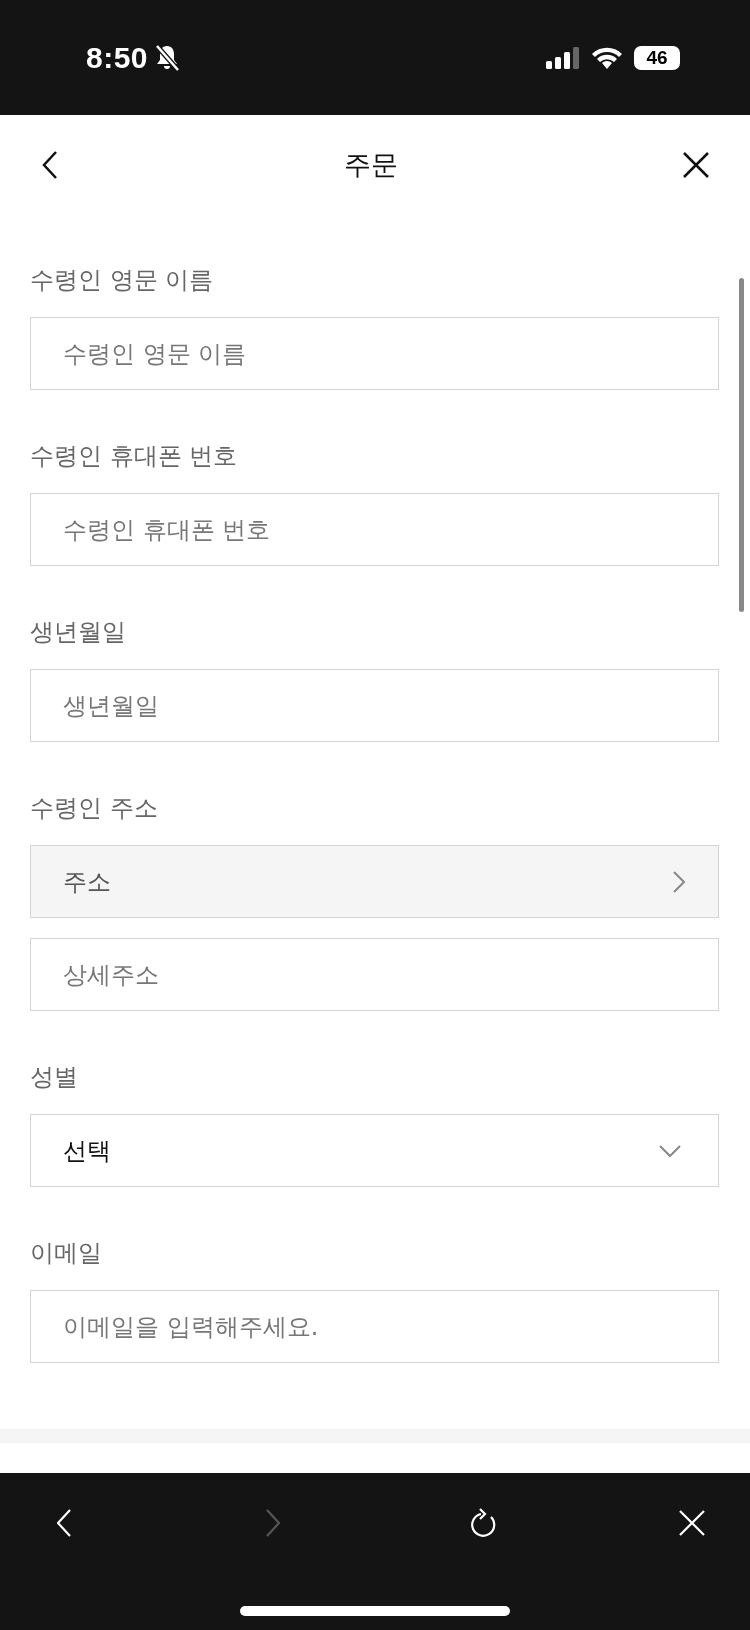 The height and width of the screenshot is (1630, 750). Describe the element at coordinates (374, 529) in the screenshot. I see `input-field: 수령인 휴대폰 번호` at that location.